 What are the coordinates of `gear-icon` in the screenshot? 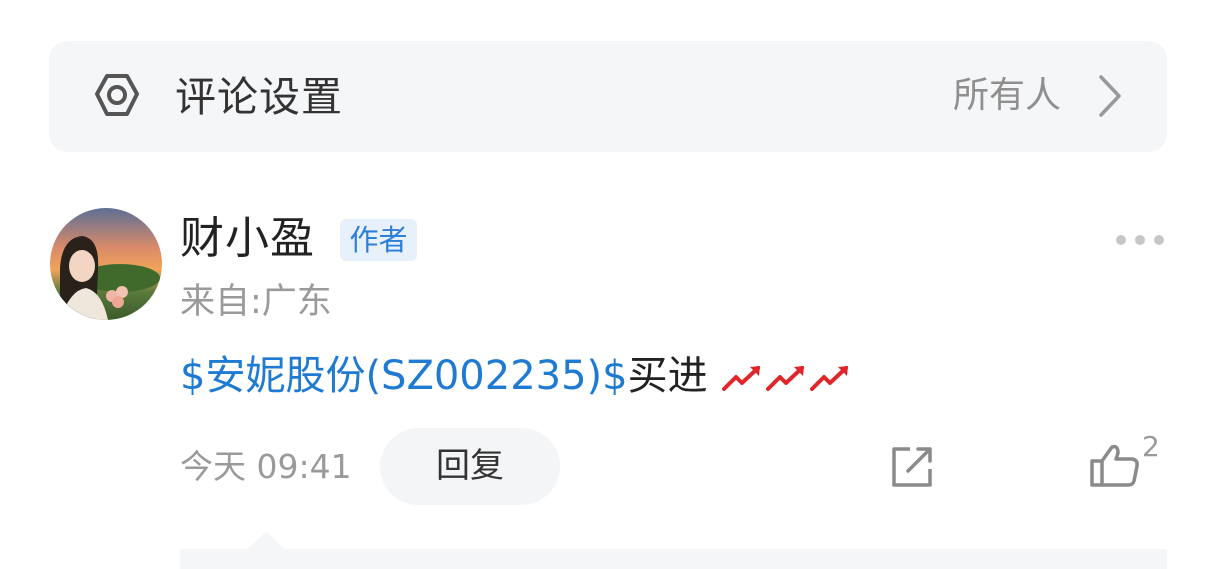 It's located at (117, 95).